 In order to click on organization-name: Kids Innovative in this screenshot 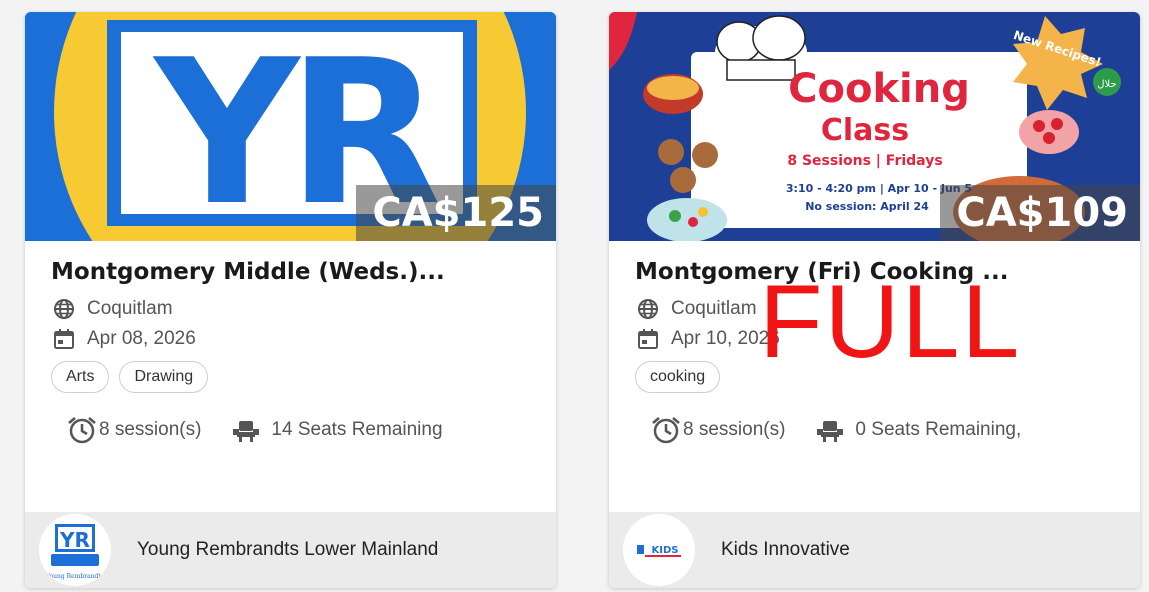, I will do `click(785, 550)`.